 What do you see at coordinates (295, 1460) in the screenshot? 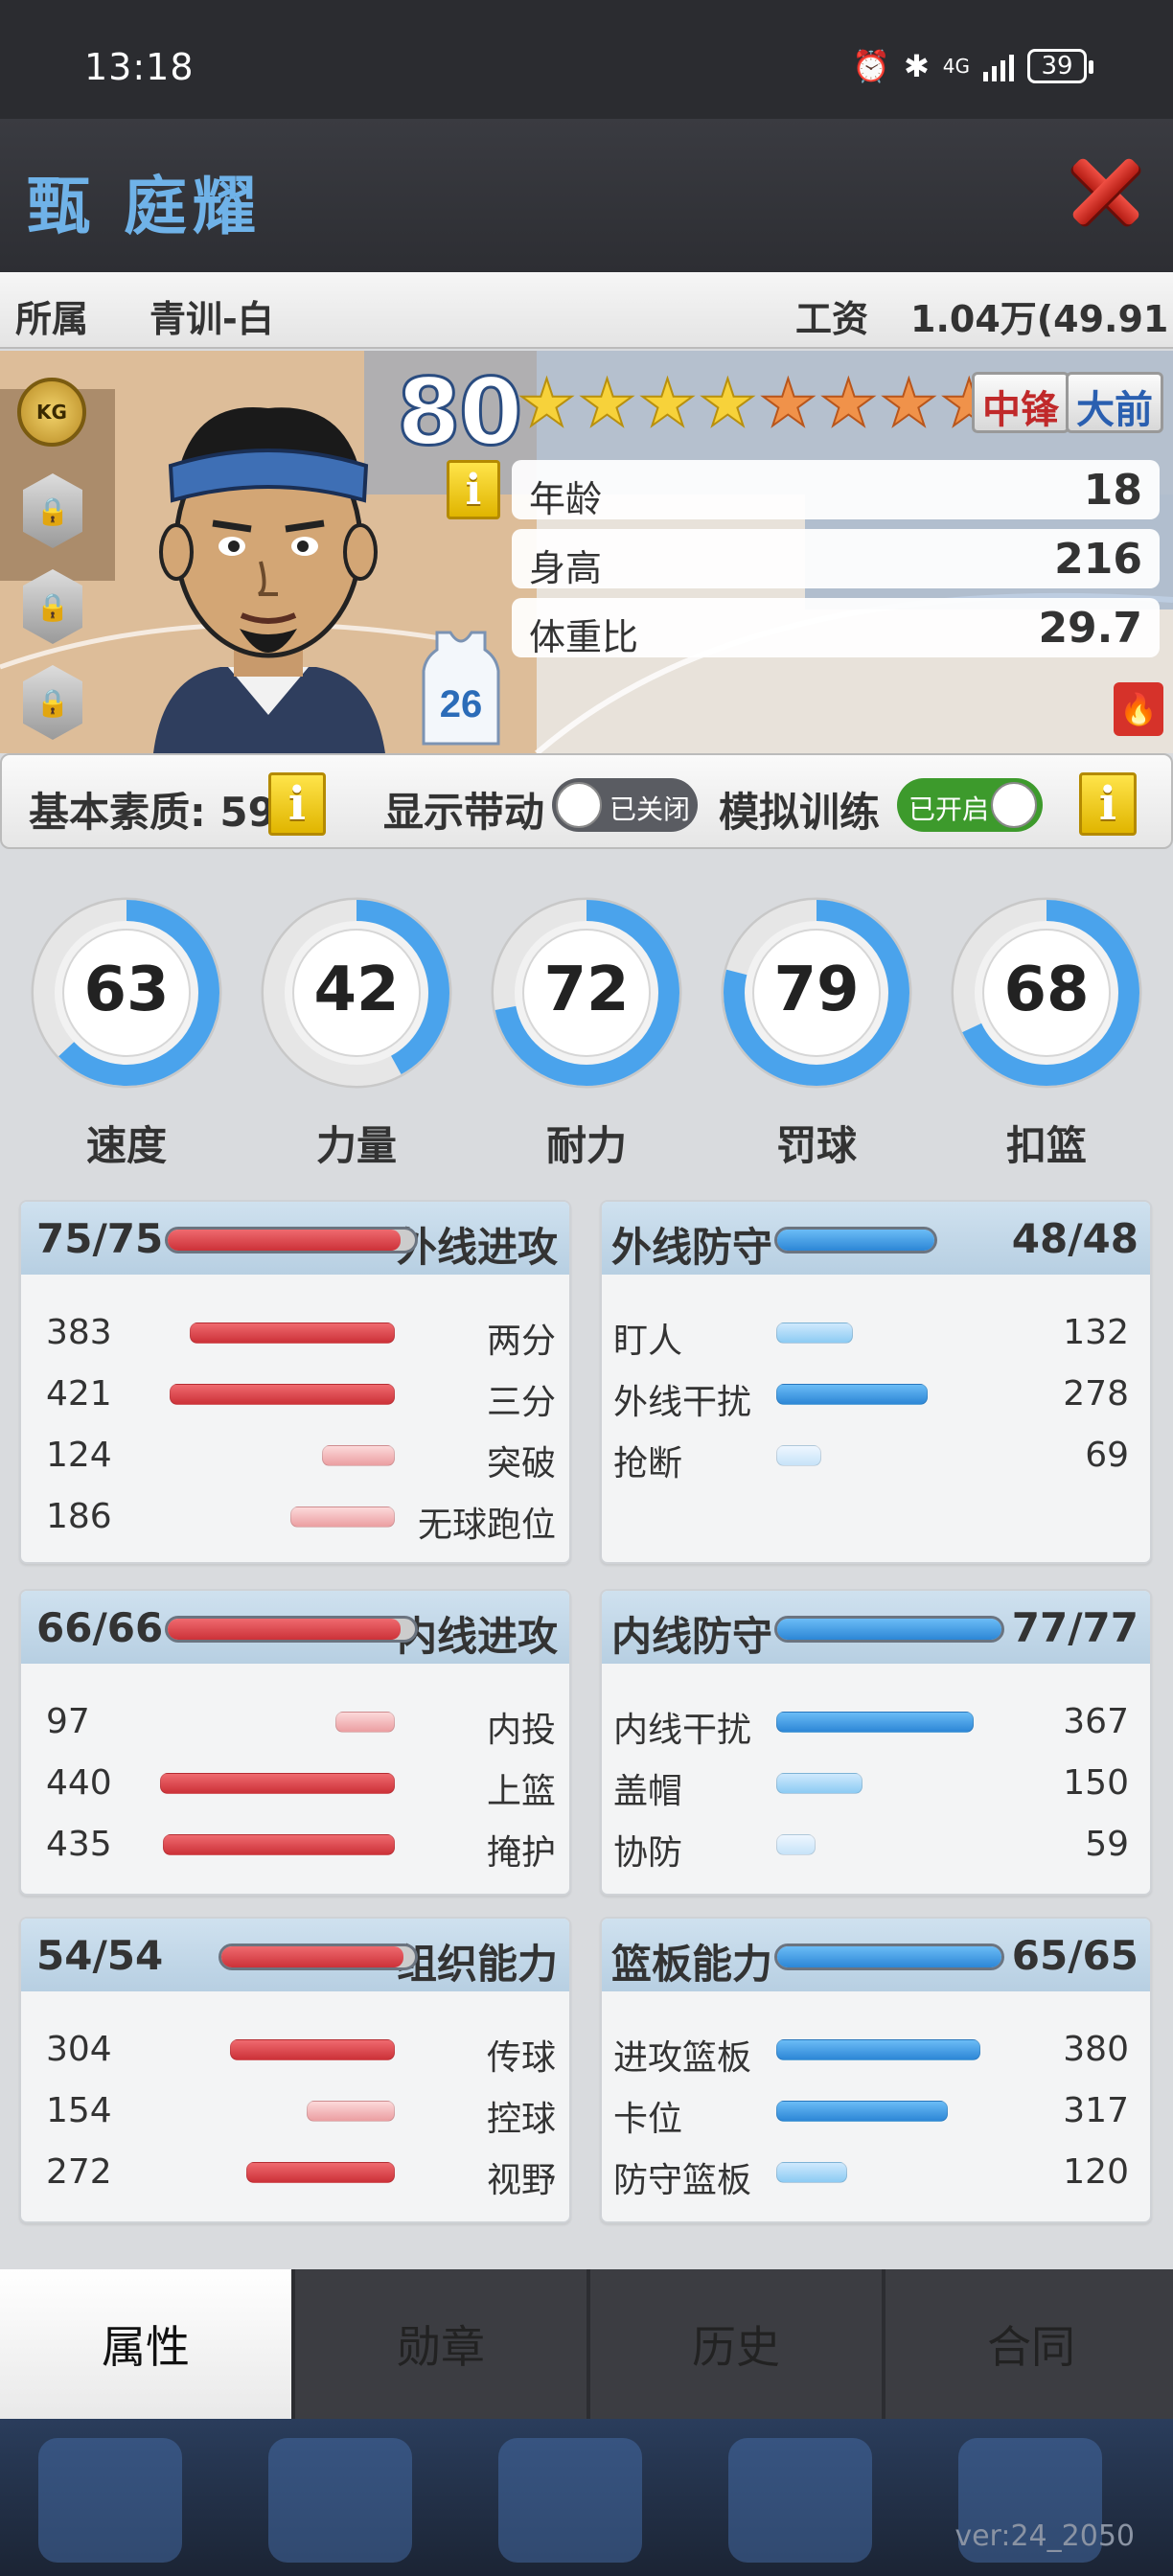
I see `attribute-row: 124 突破` at bounding box center [295, 1460].